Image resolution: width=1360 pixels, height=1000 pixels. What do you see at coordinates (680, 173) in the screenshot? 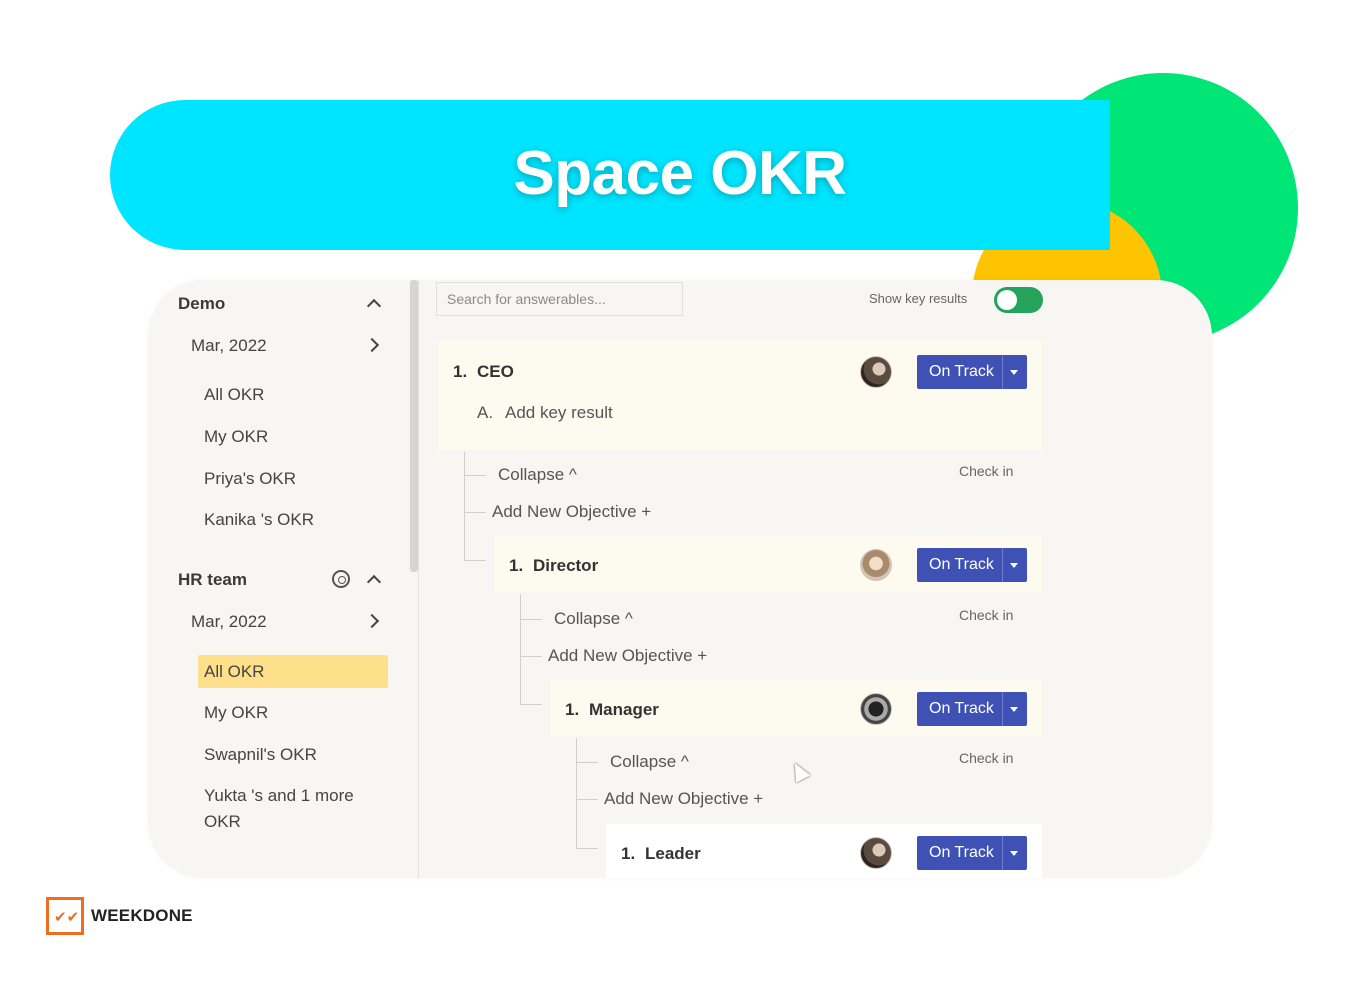
I see `page-title: Space OKR` at bounding box center [680, 173].